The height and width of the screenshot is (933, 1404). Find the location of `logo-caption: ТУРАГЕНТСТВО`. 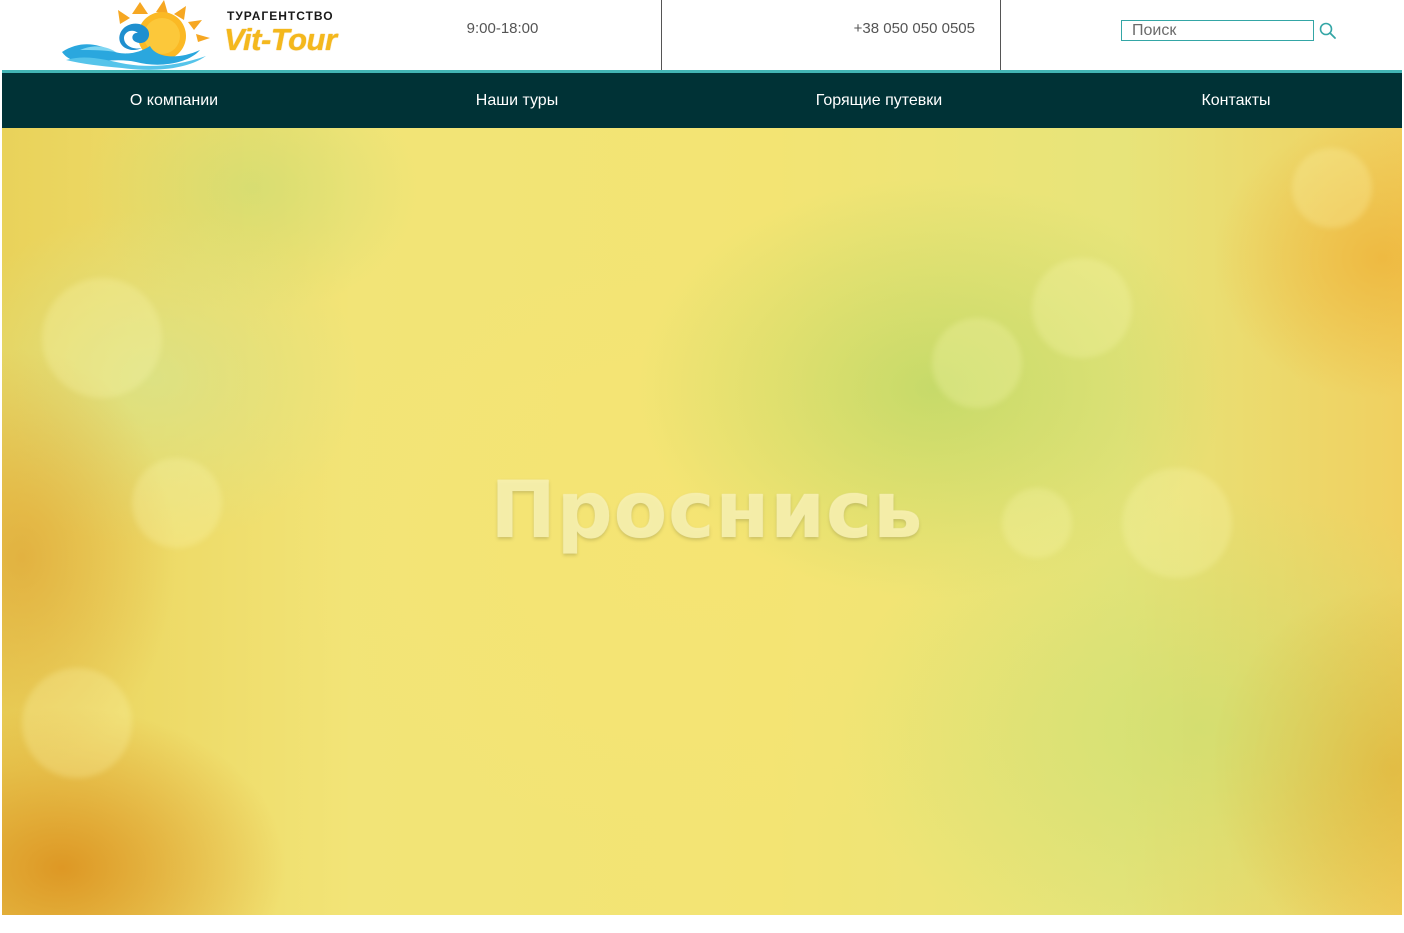

logo-caption: ТУРАГЕНТСТВО is located at coordinates (280, 16).